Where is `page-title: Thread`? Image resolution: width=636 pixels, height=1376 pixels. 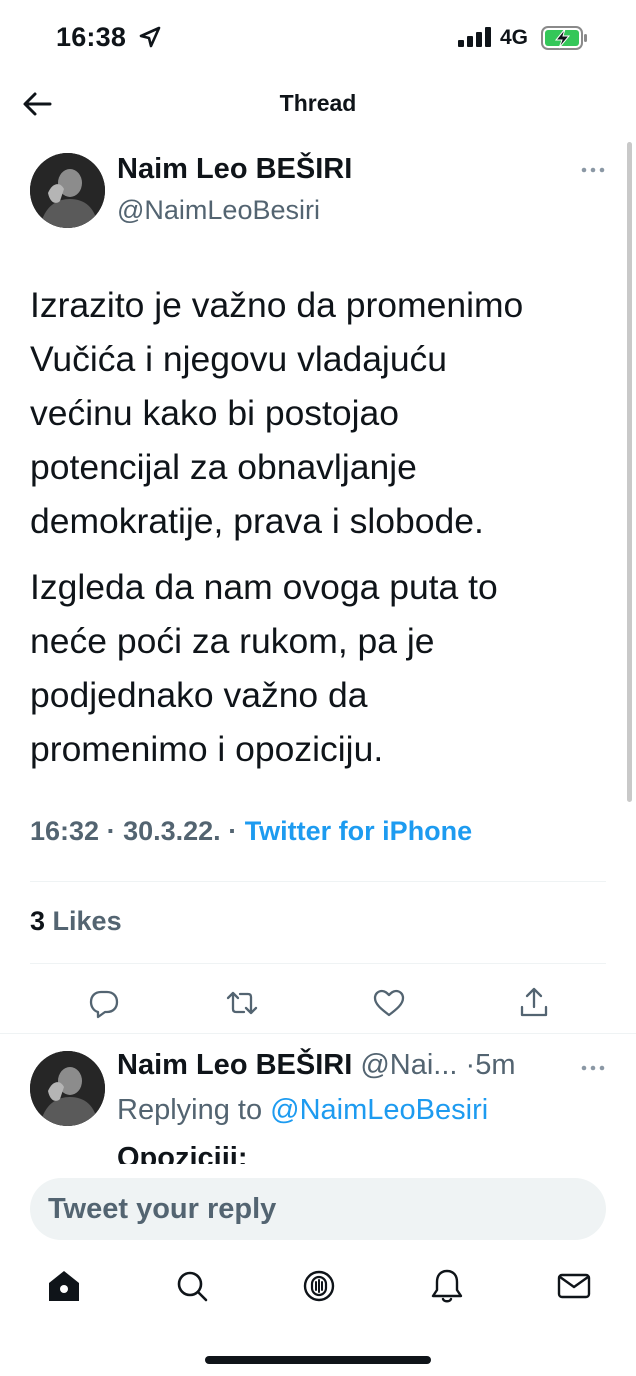 page-title: Thread is located at coordinates (318, 103).